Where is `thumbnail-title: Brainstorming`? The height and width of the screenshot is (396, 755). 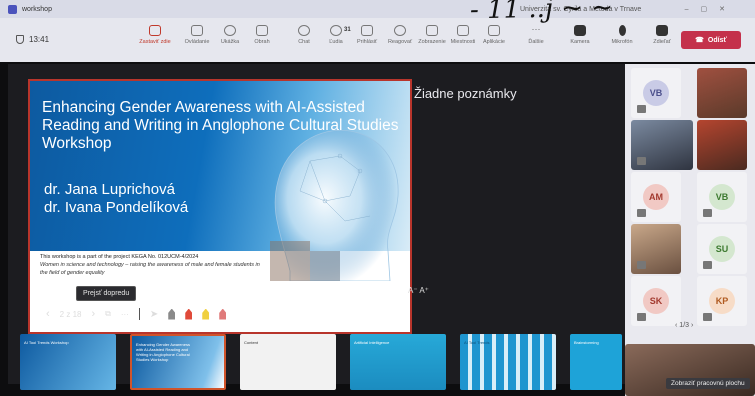 thumbnail-title: Brainstorming is located at coordinates (586, 342).